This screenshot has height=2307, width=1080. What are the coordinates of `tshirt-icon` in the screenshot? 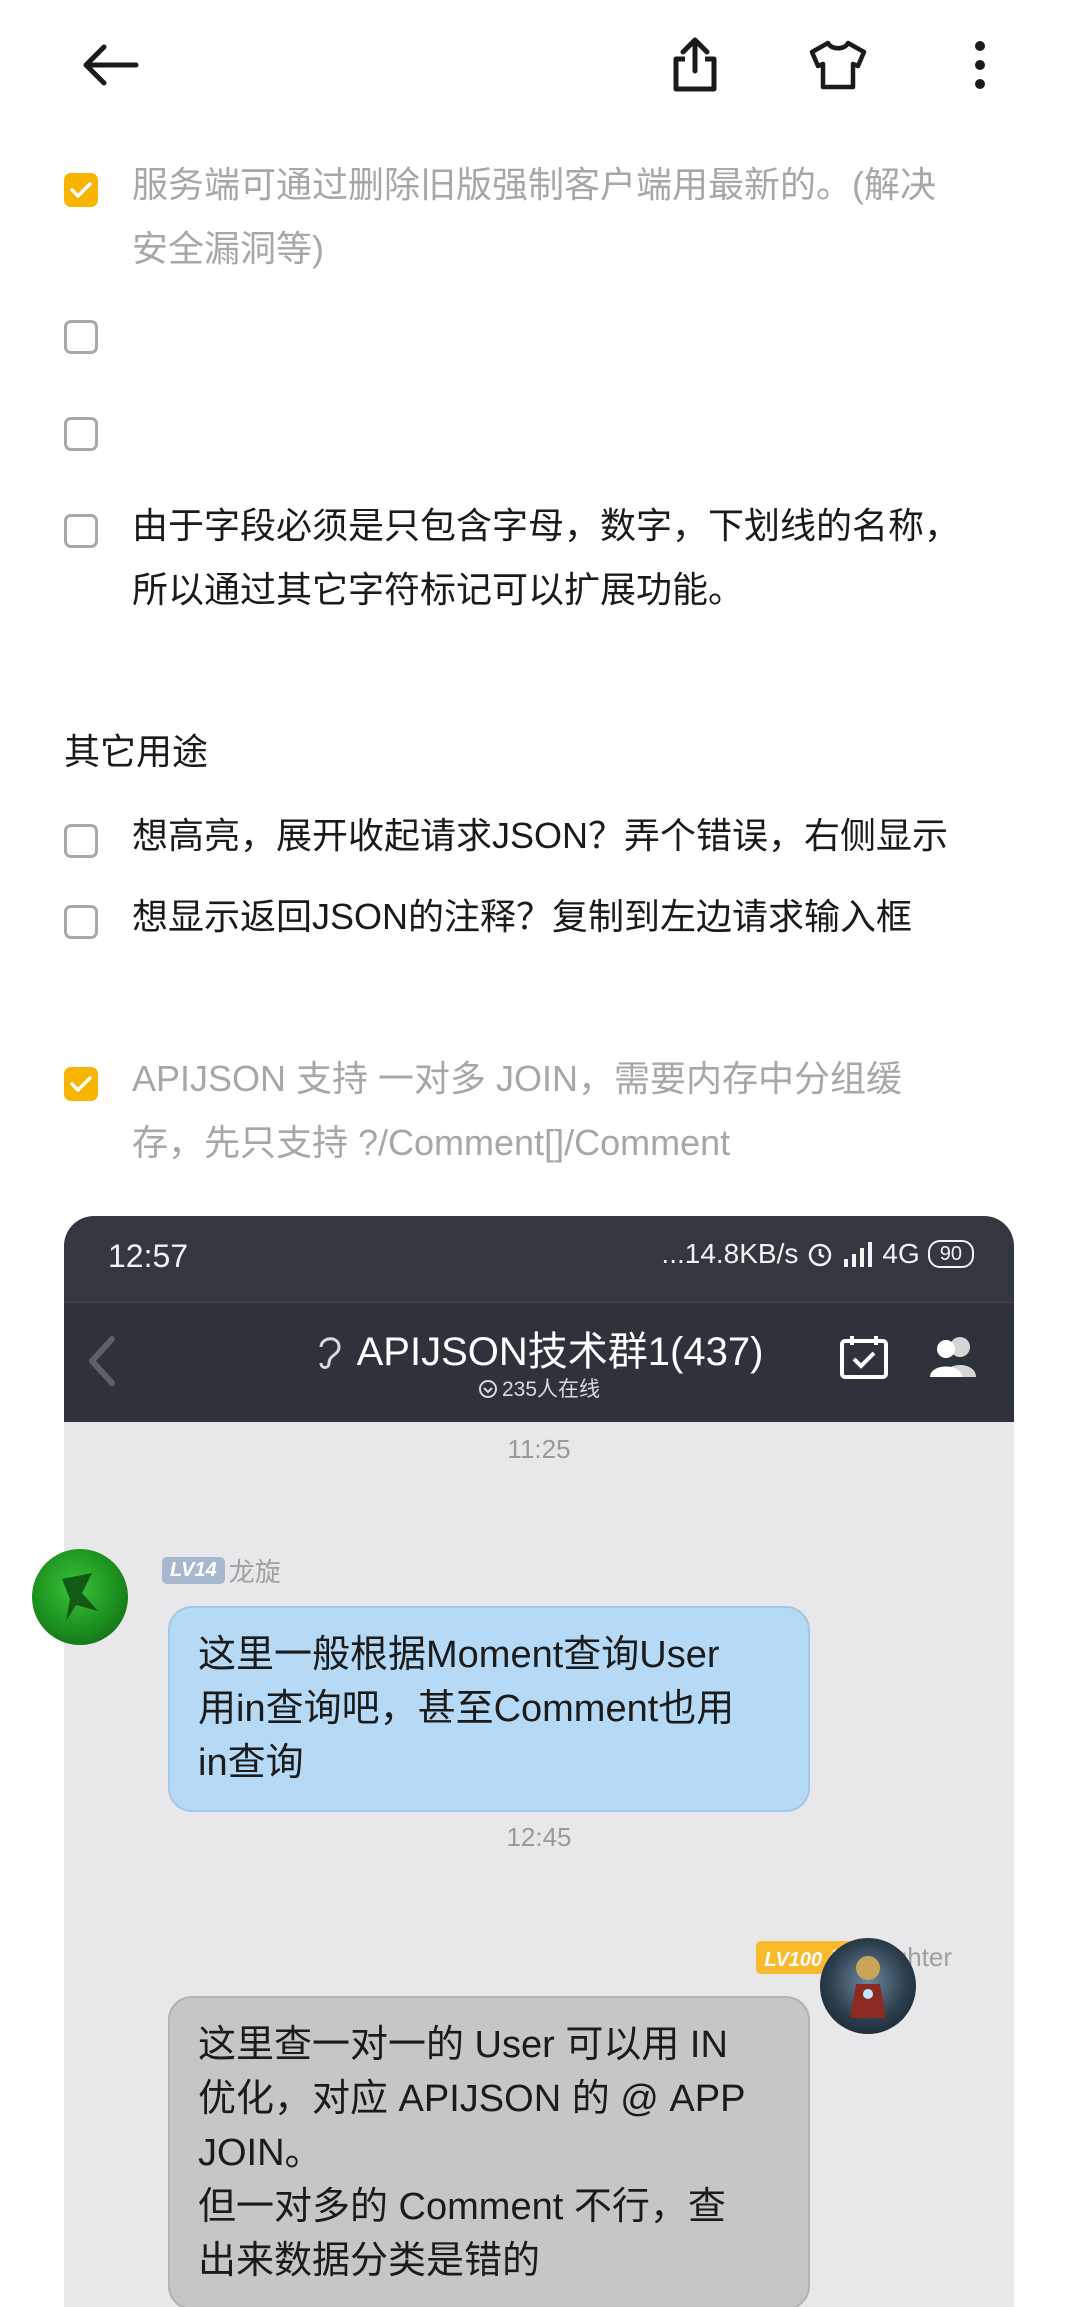 It's located at (838, 65).